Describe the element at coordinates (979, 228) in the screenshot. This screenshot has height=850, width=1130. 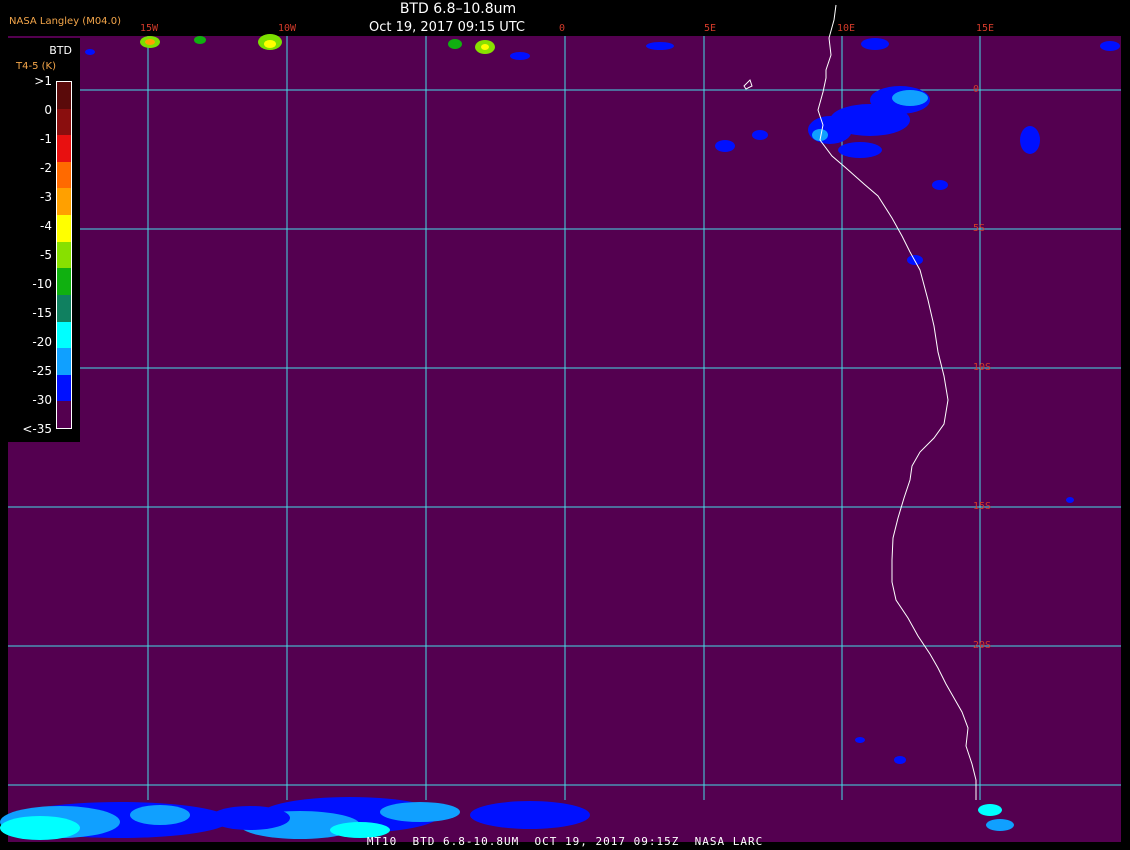
I see `lat-label-5s: 5S` at that location.